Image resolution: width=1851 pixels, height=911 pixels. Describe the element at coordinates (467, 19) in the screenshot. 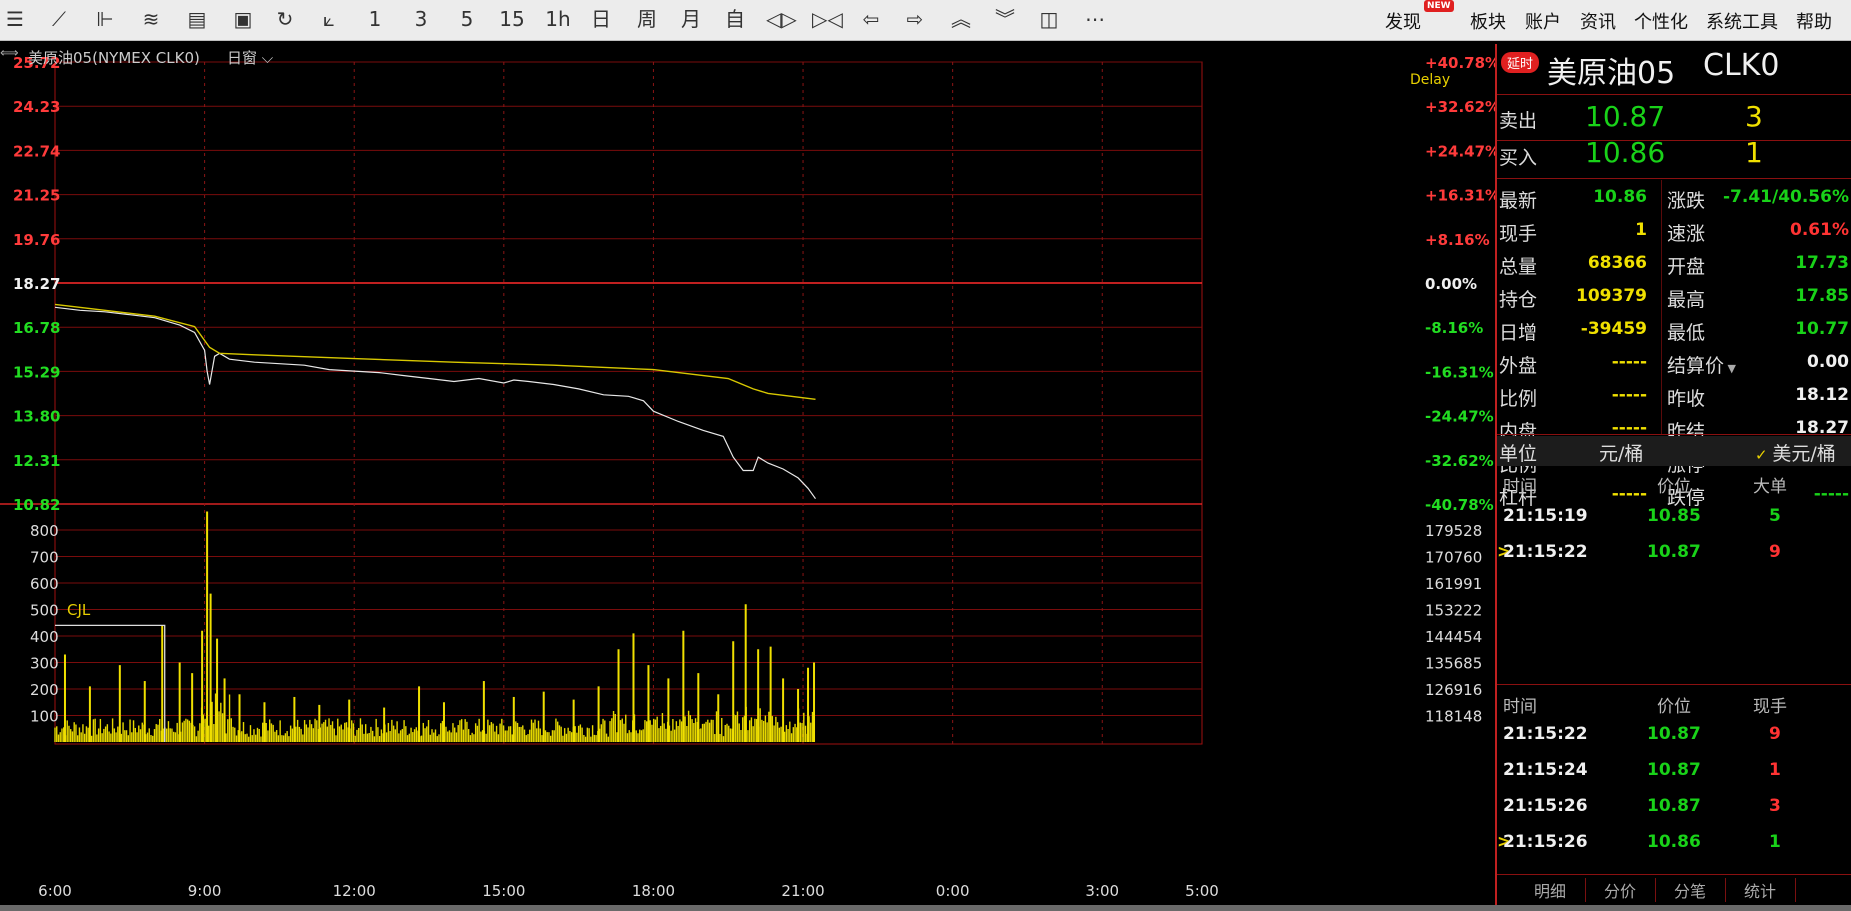

I see `period-5-button: 5` at that location.